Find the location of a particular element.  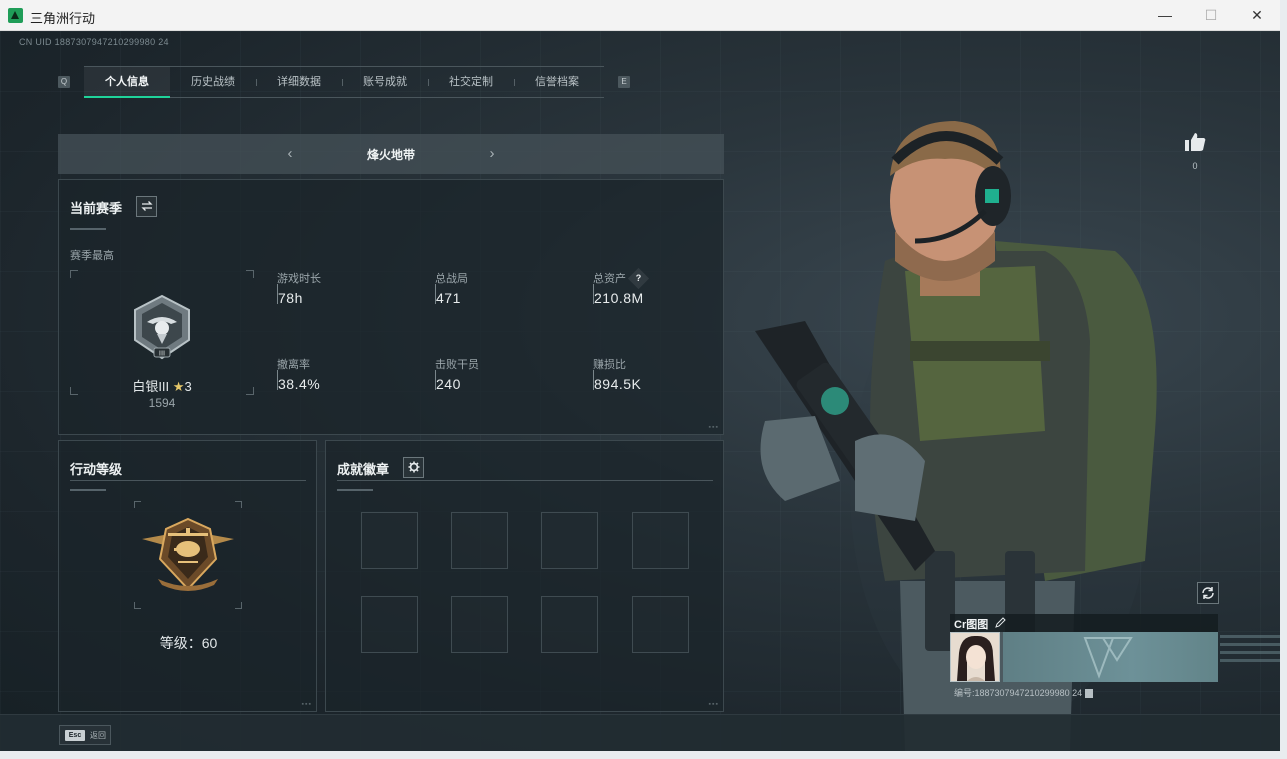

mode-name: 烽火地带 is located at coordinates (390, 155).